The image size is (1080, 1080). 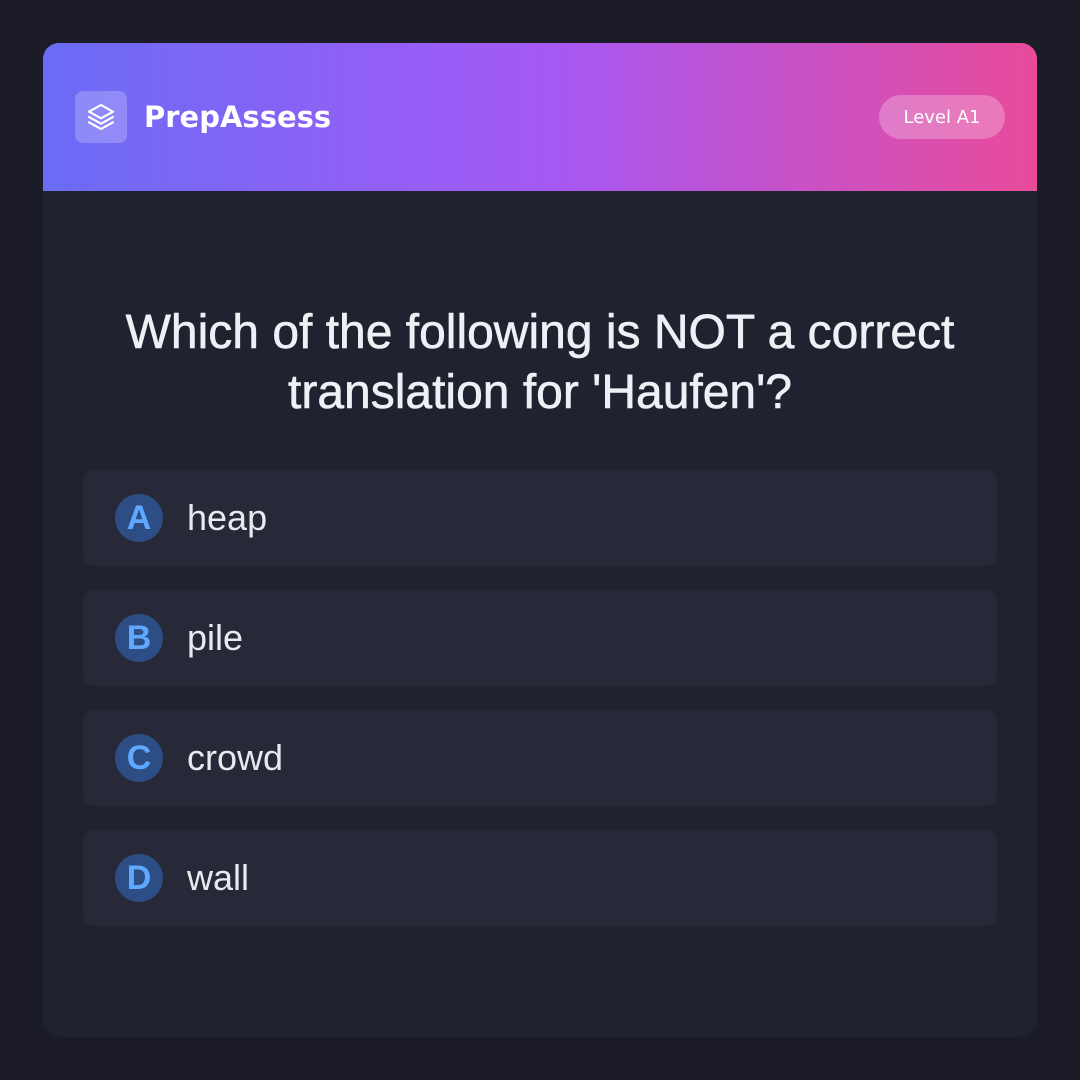 What do you see at coordinates (540, 878) in the screenshot?
I see `option-d: D wall` at bounding box center [540, 878].